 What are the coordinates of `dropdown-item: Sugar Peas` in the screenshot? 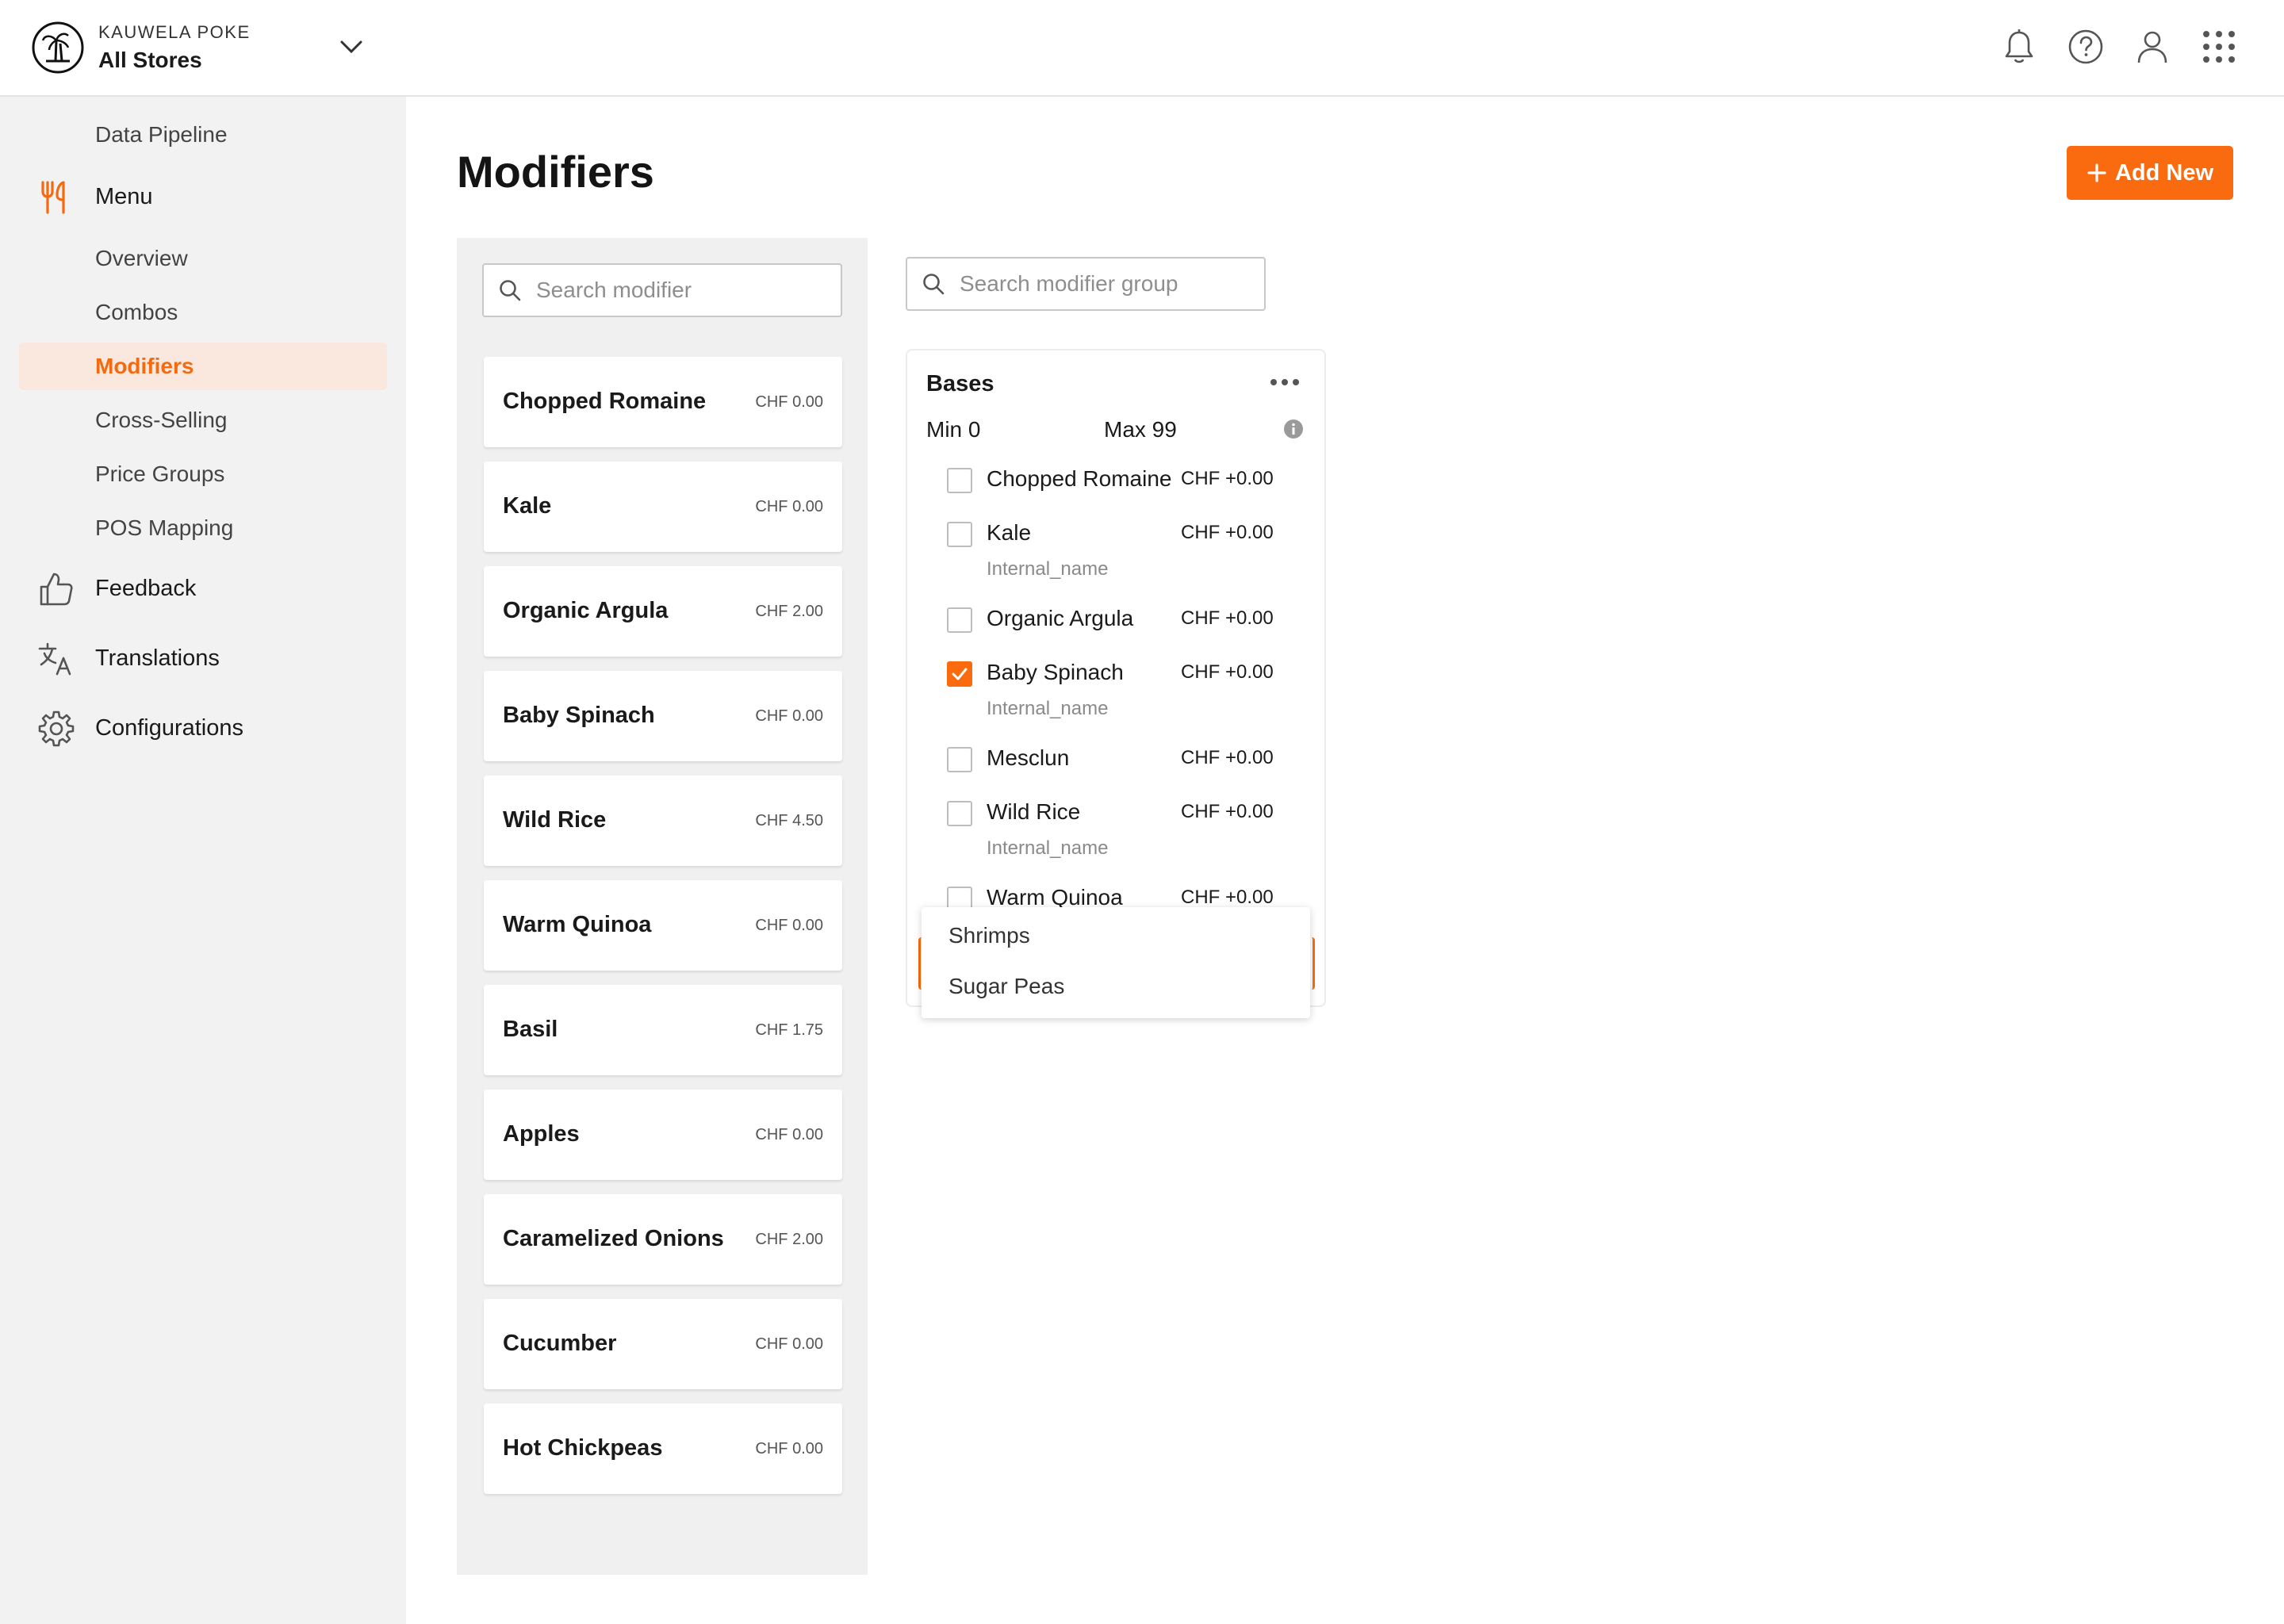 It's located at (1006, 986).